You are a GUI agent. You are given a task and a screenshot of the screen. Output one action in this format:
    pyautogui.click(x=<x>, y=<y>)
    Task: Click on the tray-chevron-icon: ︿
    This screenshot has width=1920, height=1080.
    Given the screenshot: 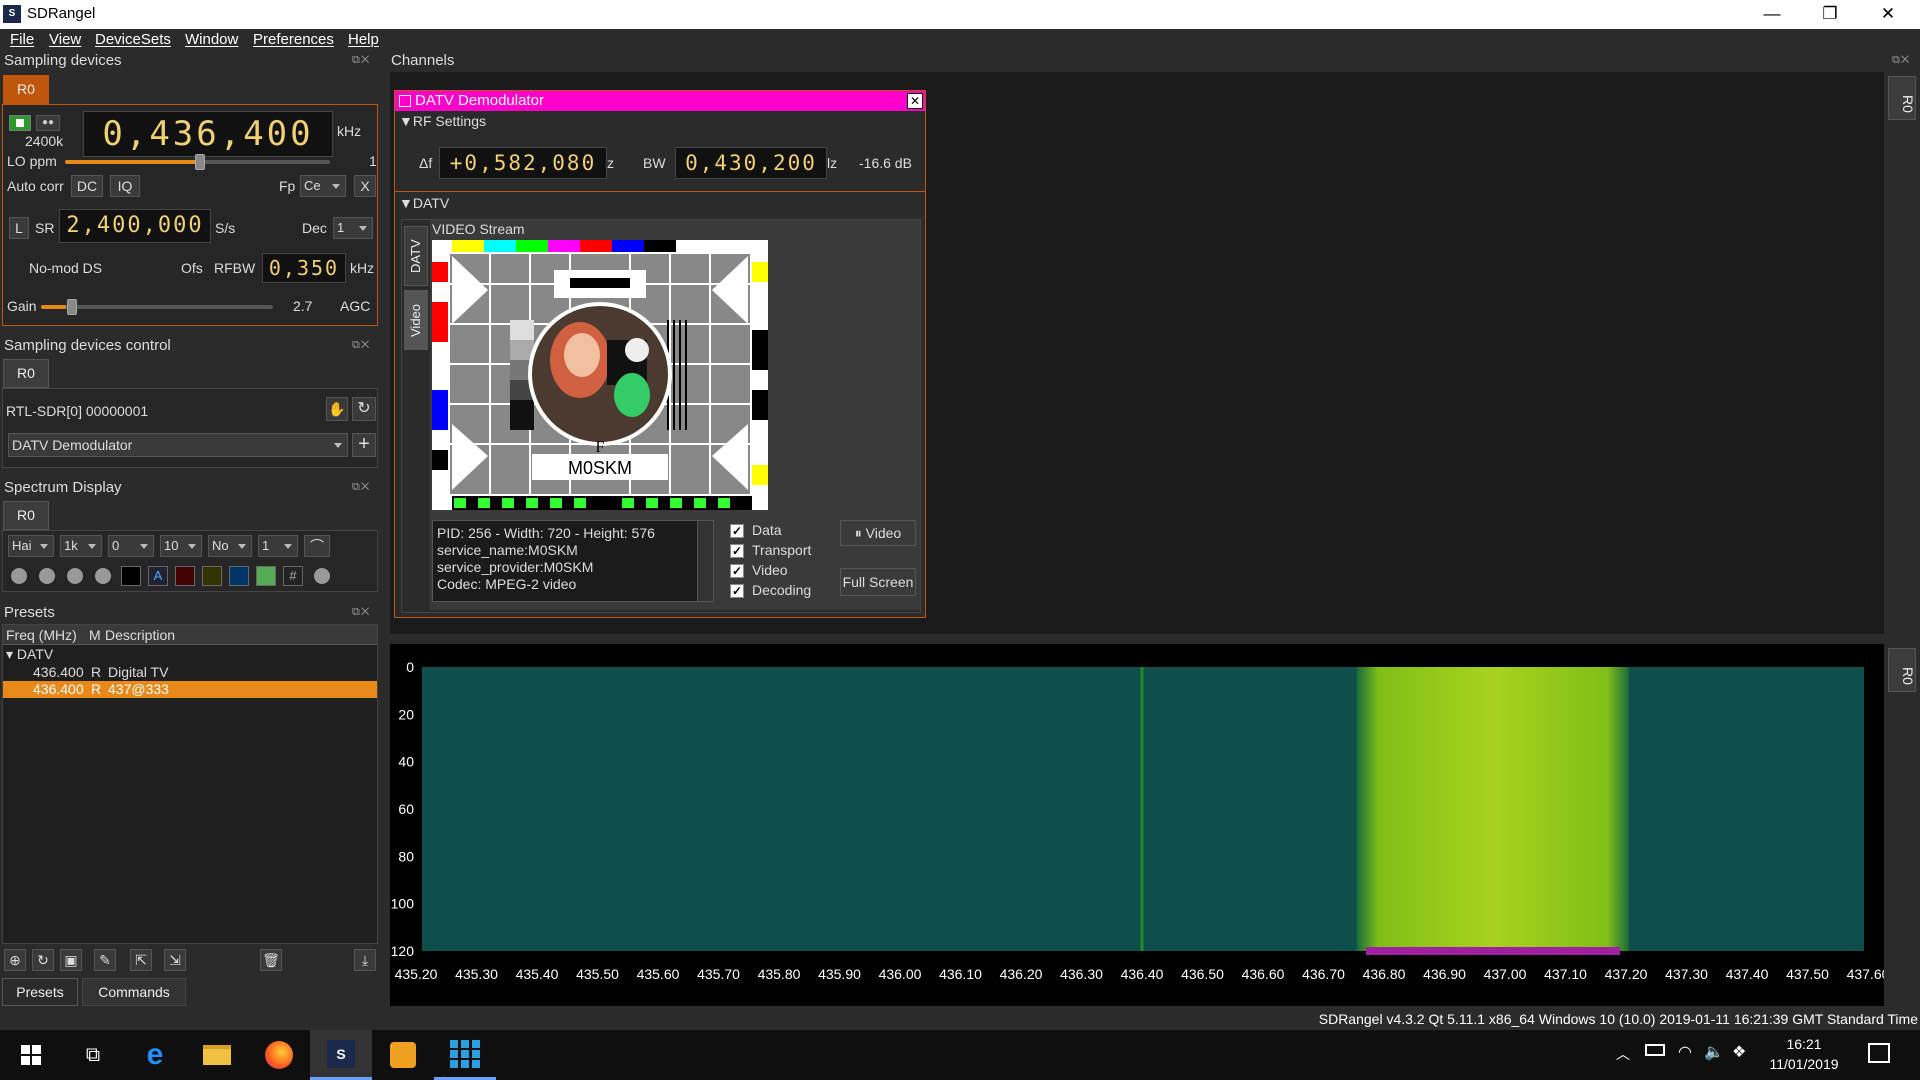 What is the action you would take?
    pyautogui.click(x=1623, y=1054)
    